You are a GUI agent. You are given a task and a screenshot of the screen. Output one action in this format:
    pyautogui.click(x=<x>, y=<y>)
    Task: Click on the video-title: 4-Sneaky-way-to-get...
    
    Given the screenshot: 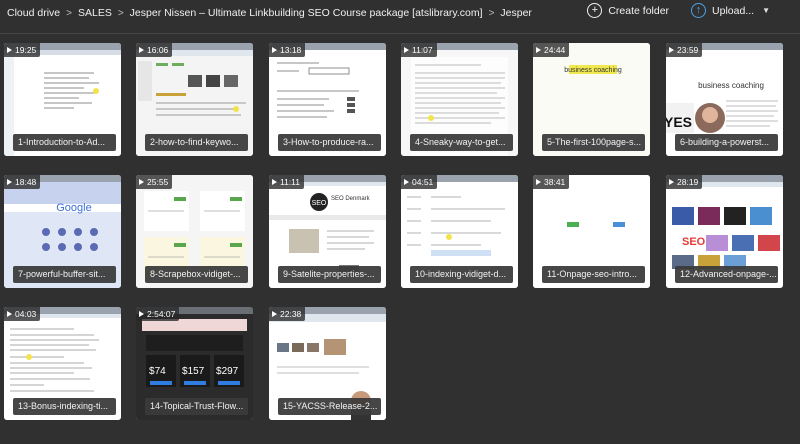 What is the action you would take?
    pyautogui.click(x=461, y=142)
    